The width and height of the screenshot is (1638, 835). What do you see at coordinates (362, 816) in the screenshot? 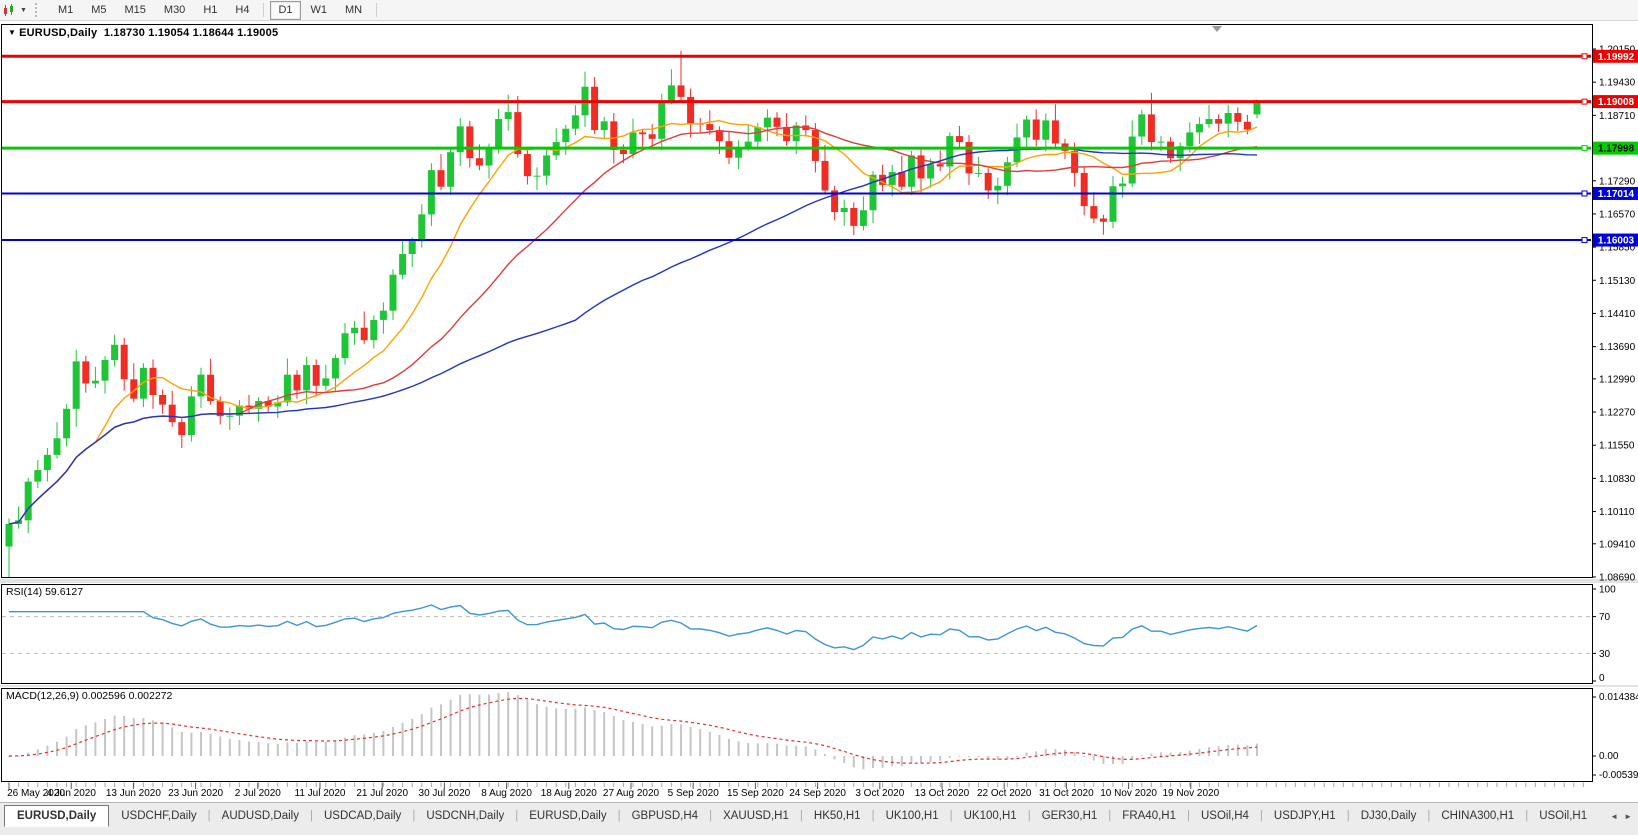
I see `tab-usdcad-daily: USDCAD,Daily` at bounding box center [362, 816].